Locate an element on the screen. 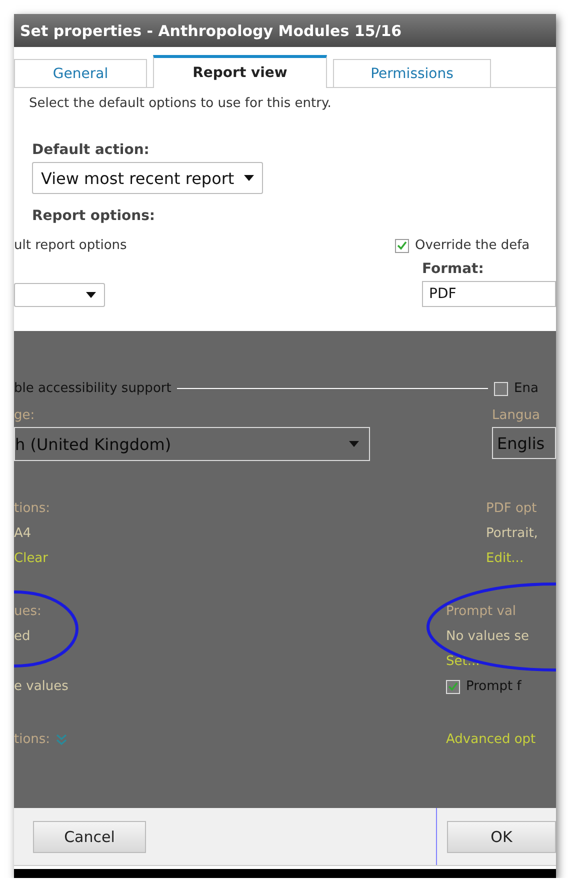 This screenshot has height=893, width=568. cancel-button: Cancel is located at coordinates (89, 836).